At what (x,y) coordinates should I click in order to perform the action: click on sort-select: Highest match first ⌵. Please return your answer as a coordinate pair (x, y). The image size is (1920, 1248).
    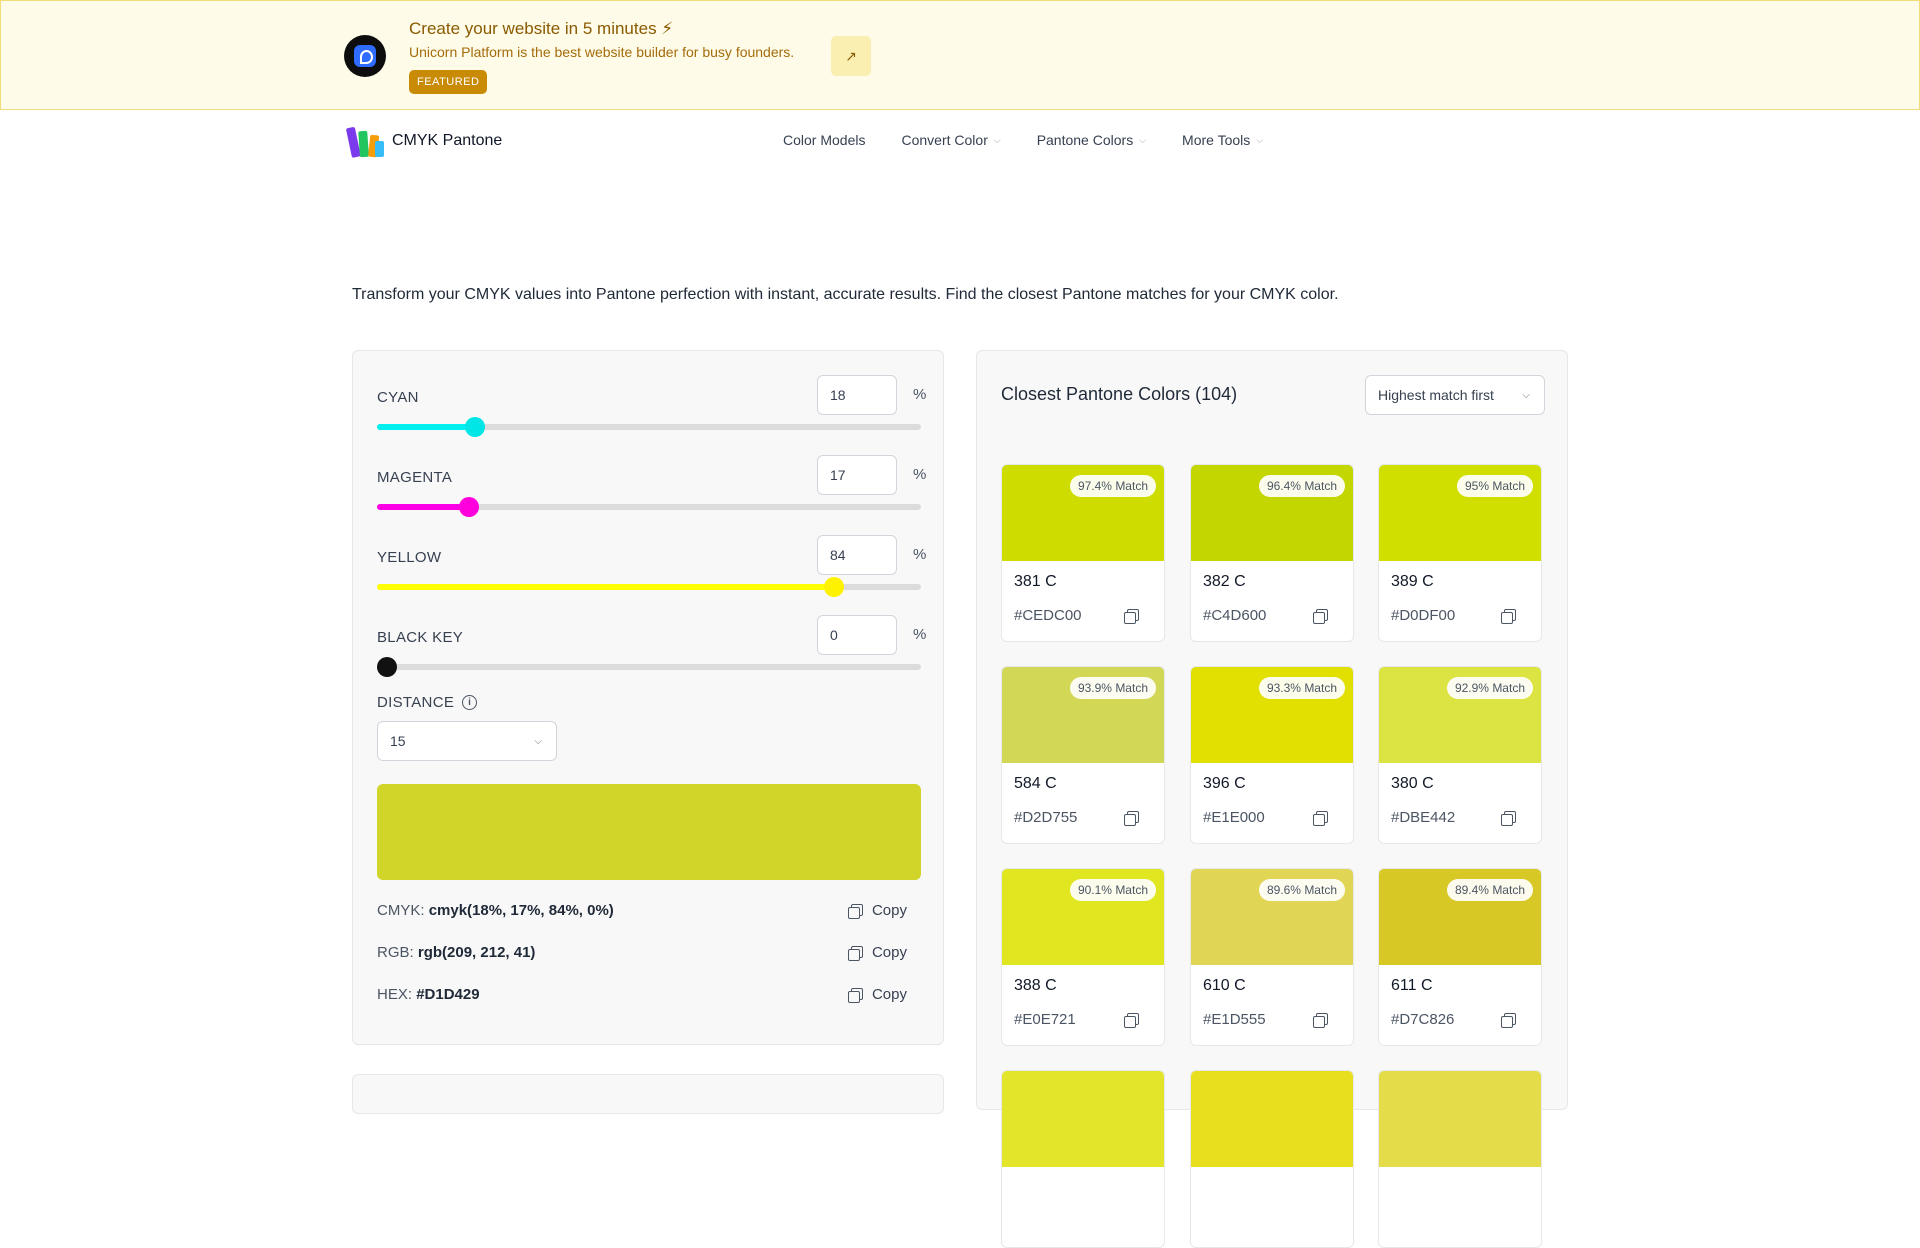
    Looking at the image, I should click on (1455, 395).